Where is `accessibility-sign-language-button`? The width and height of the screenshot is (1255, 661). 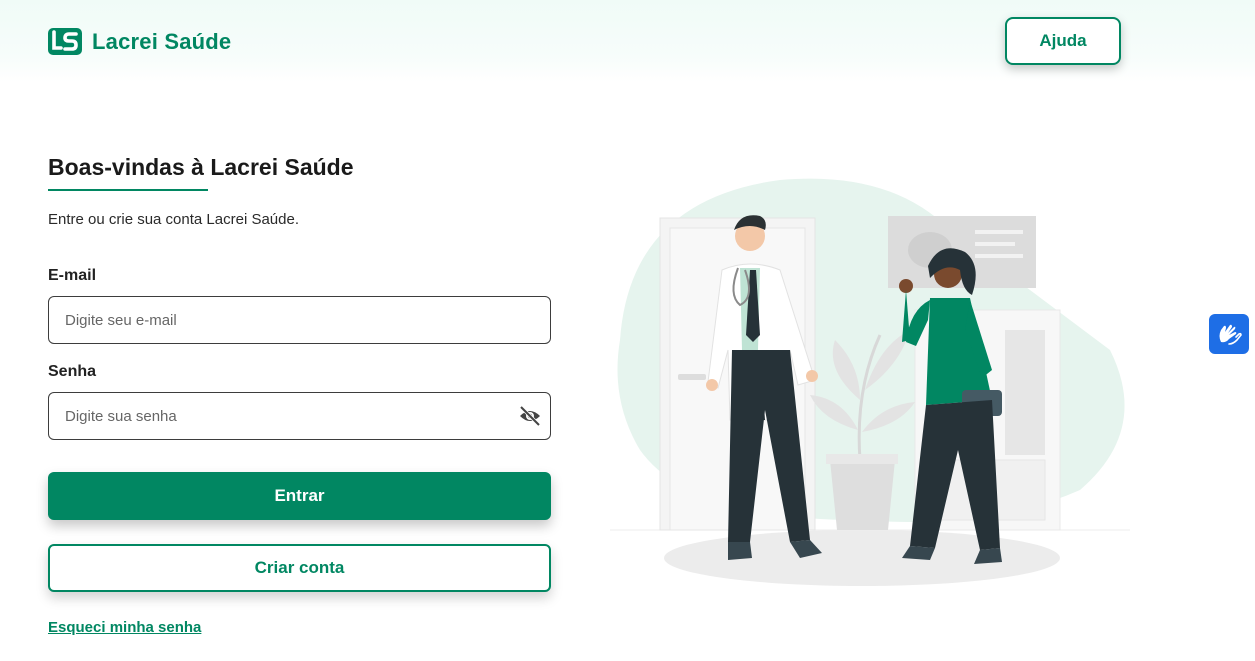
accessibility-sign-language-button is located at coordinates (1229, 334).